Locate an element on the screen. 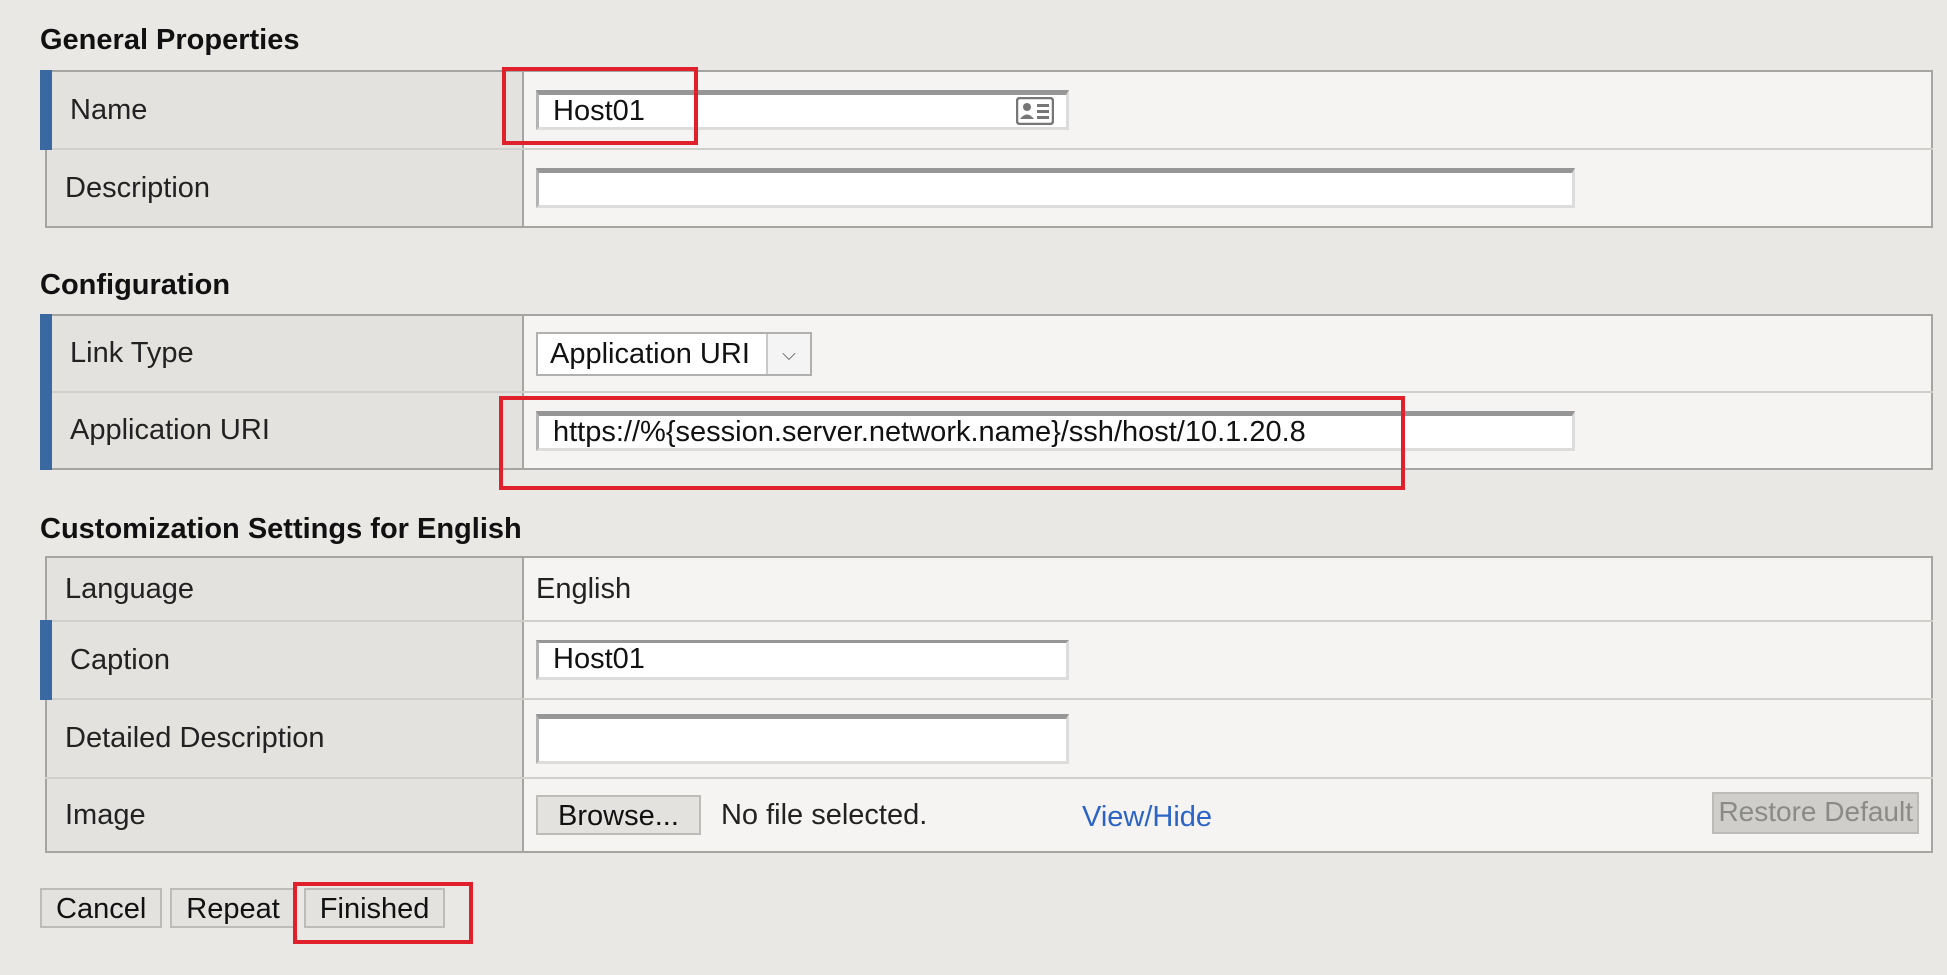  finished-button: Finished is located at coordinates (374, 908).